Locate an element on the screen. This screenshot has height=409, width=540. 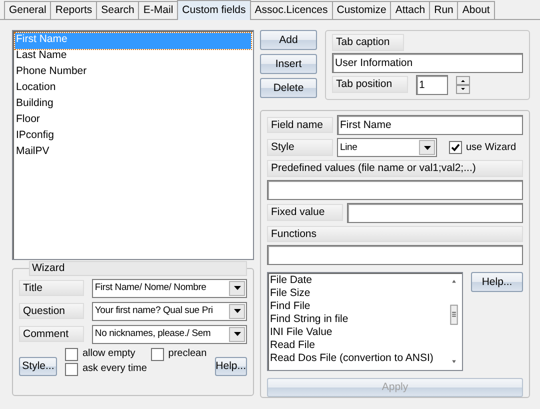
list-item: File Size is located at coordinates (358, 293).